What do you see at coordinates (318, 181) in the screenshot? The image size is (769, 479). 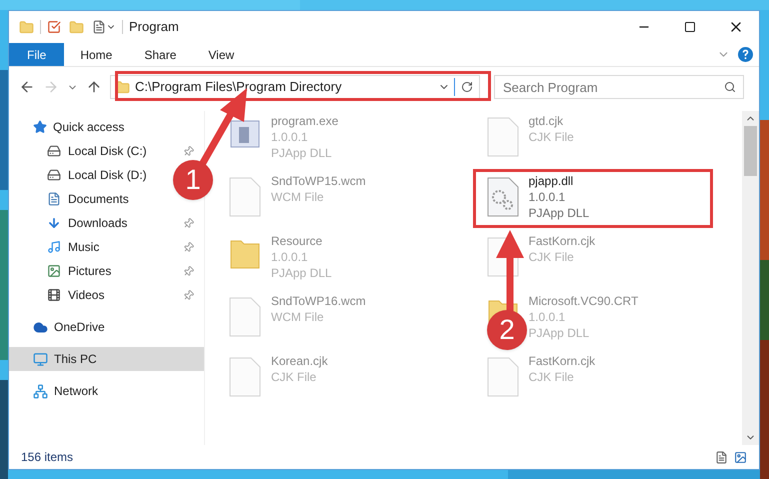 I see `file-name: SndToWP15.wcm` at bounding box center [318, 181].